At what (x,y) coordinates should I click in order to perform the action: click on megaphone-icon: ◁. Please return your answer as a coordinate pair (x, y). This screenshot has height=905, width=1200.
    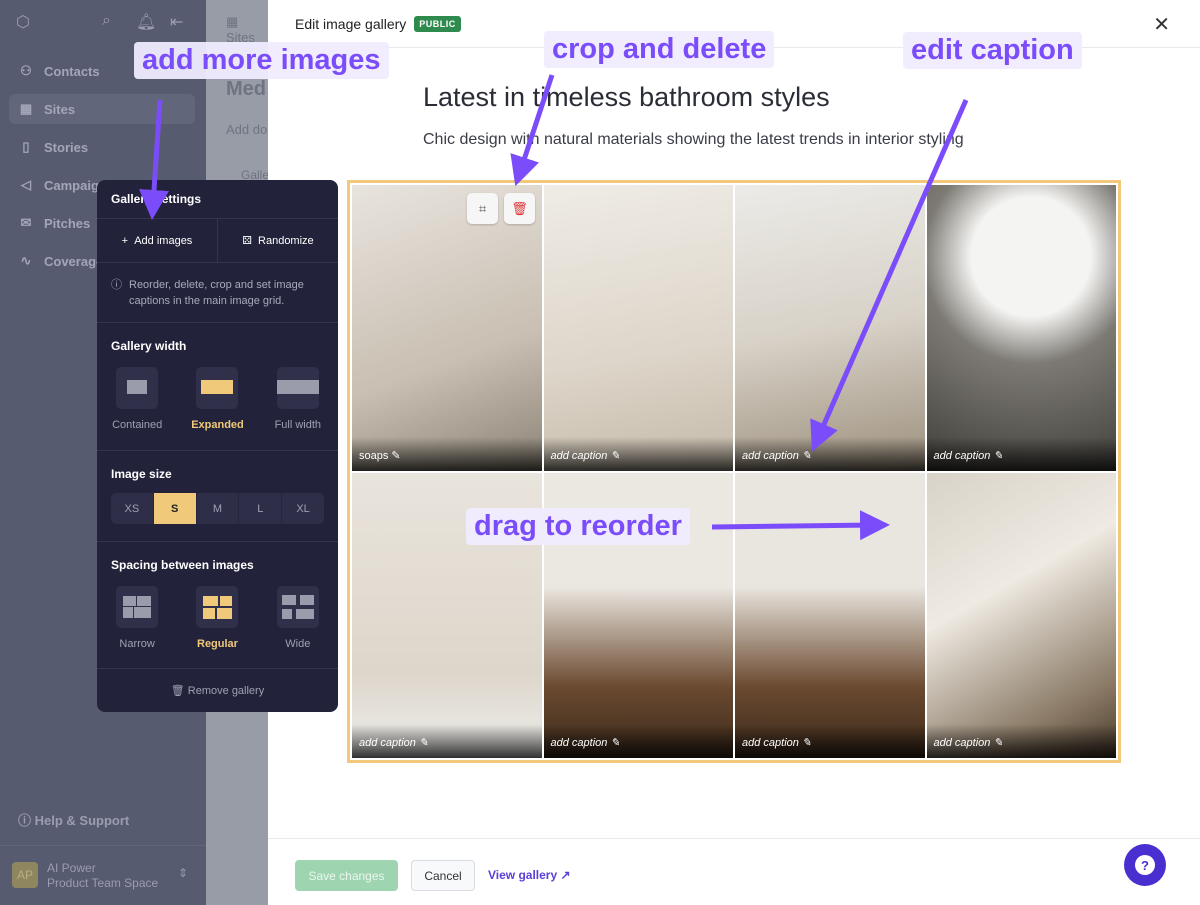
    Looking at the image, I should click on (26, 184).